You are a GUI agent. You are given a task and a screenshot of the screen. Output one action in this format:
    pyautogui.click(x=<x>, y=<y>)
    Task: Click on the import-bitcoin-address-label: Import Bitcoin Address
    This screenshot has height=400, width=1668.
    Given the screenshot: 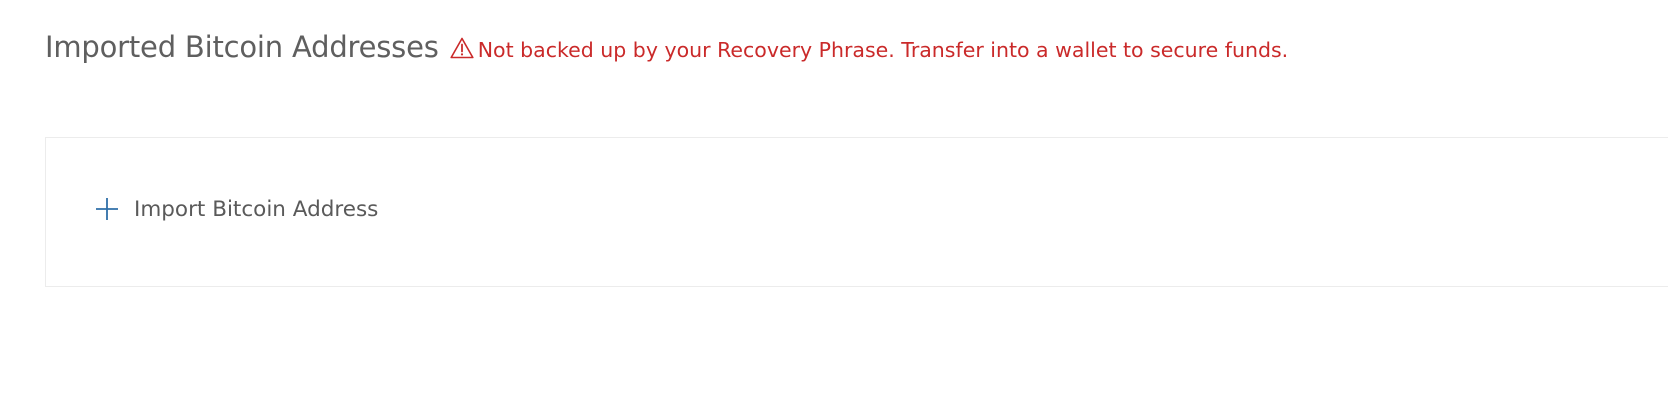 What is the action you would take?
    pyautogui.click(x=256, y=209)
    